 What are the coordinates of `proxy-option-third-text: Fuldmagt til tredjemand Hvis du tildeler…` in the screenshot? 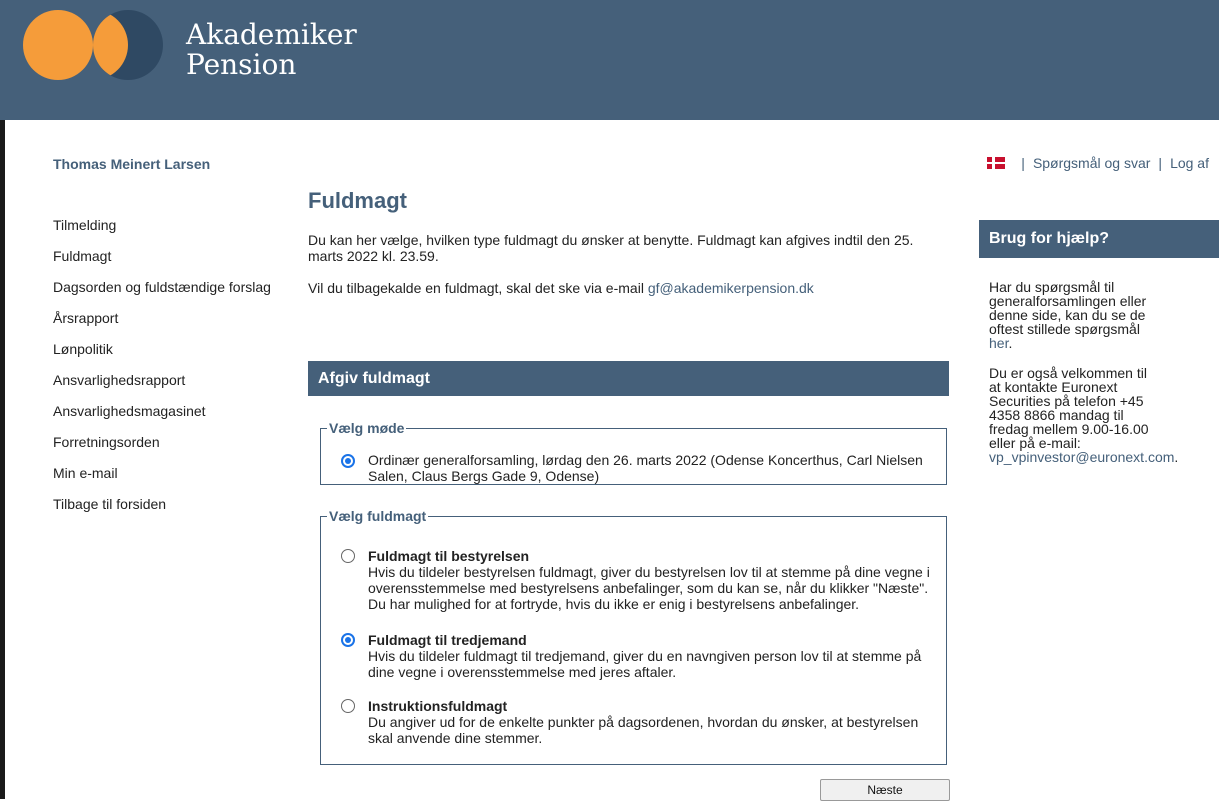 It's located at (653, 656).